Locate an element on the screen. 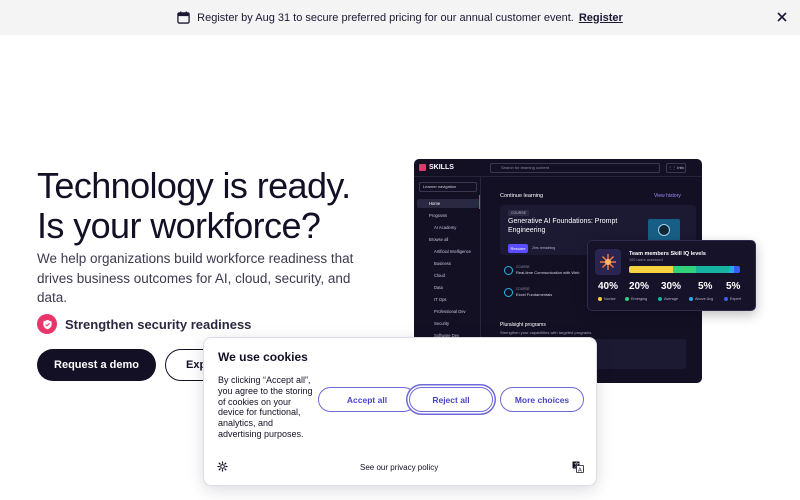 This screenshot has height=500, width=800. feature-item: Strengthen security readiness is located at coordinates (144, 324).